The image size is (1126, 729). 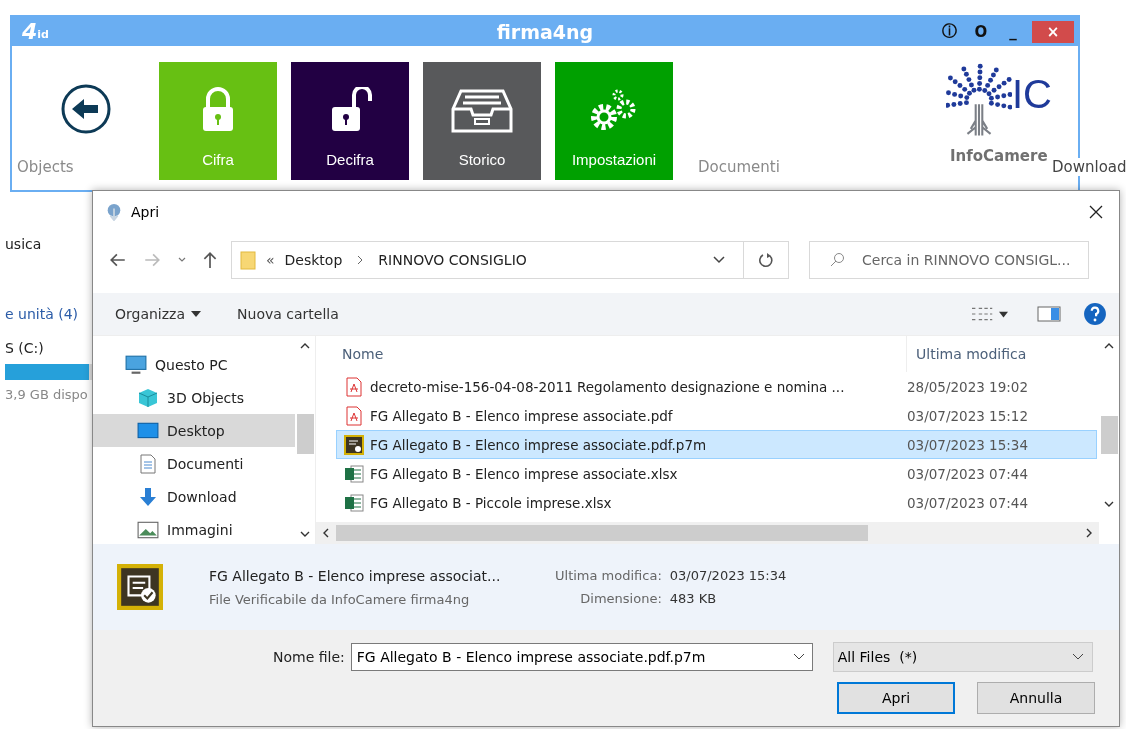 I want to click on preview-pane-icon, so click(x=1049, y=314).